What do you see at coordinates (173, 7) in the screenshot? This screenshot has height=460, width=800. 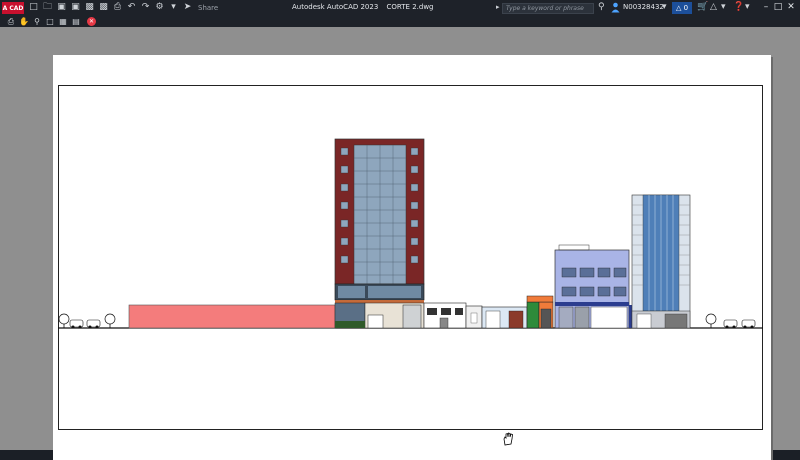 I see `customize-dropdown-icon: ▾` at bounding box center [173, 7].